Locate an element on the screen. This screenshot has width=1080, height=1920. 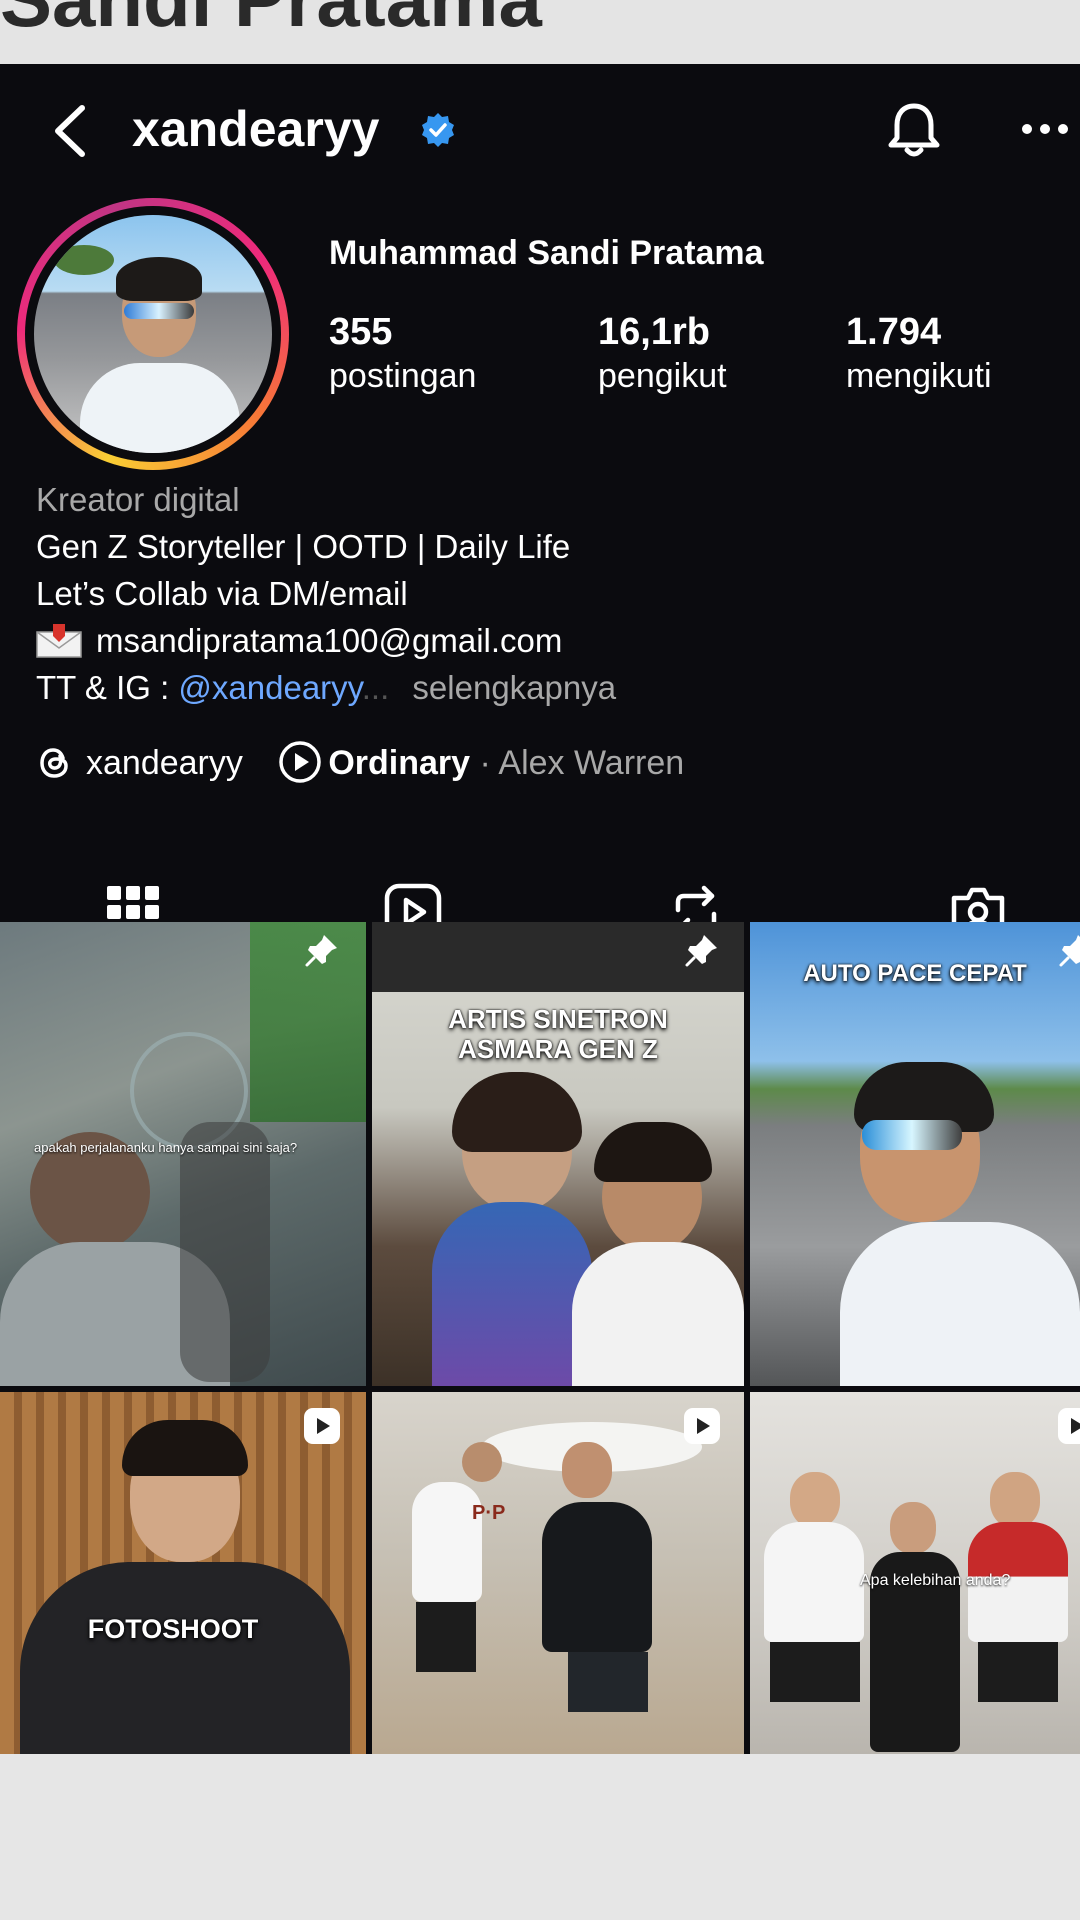
post-caption: ARTIS SINETRON ASMARA GEN Z is located at coordinates (558, 1034).